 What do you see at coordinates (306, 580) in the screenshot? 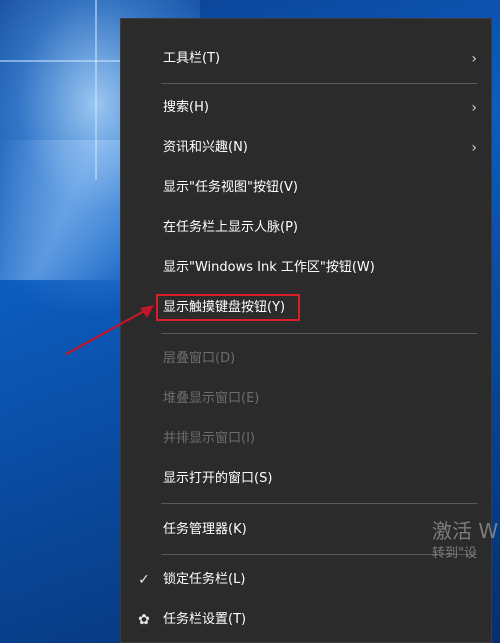
I see `menu-item-lock-taskbar: ✓ 锁定任务栏(L)` at bounding box center [306, 580].